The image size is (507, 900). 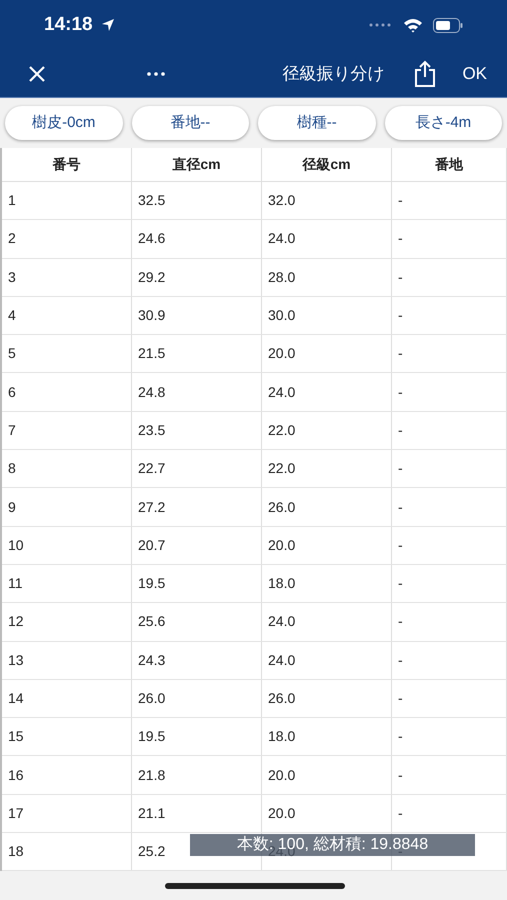 I want to click on table-cell: 2, so click(x=67, y=239).